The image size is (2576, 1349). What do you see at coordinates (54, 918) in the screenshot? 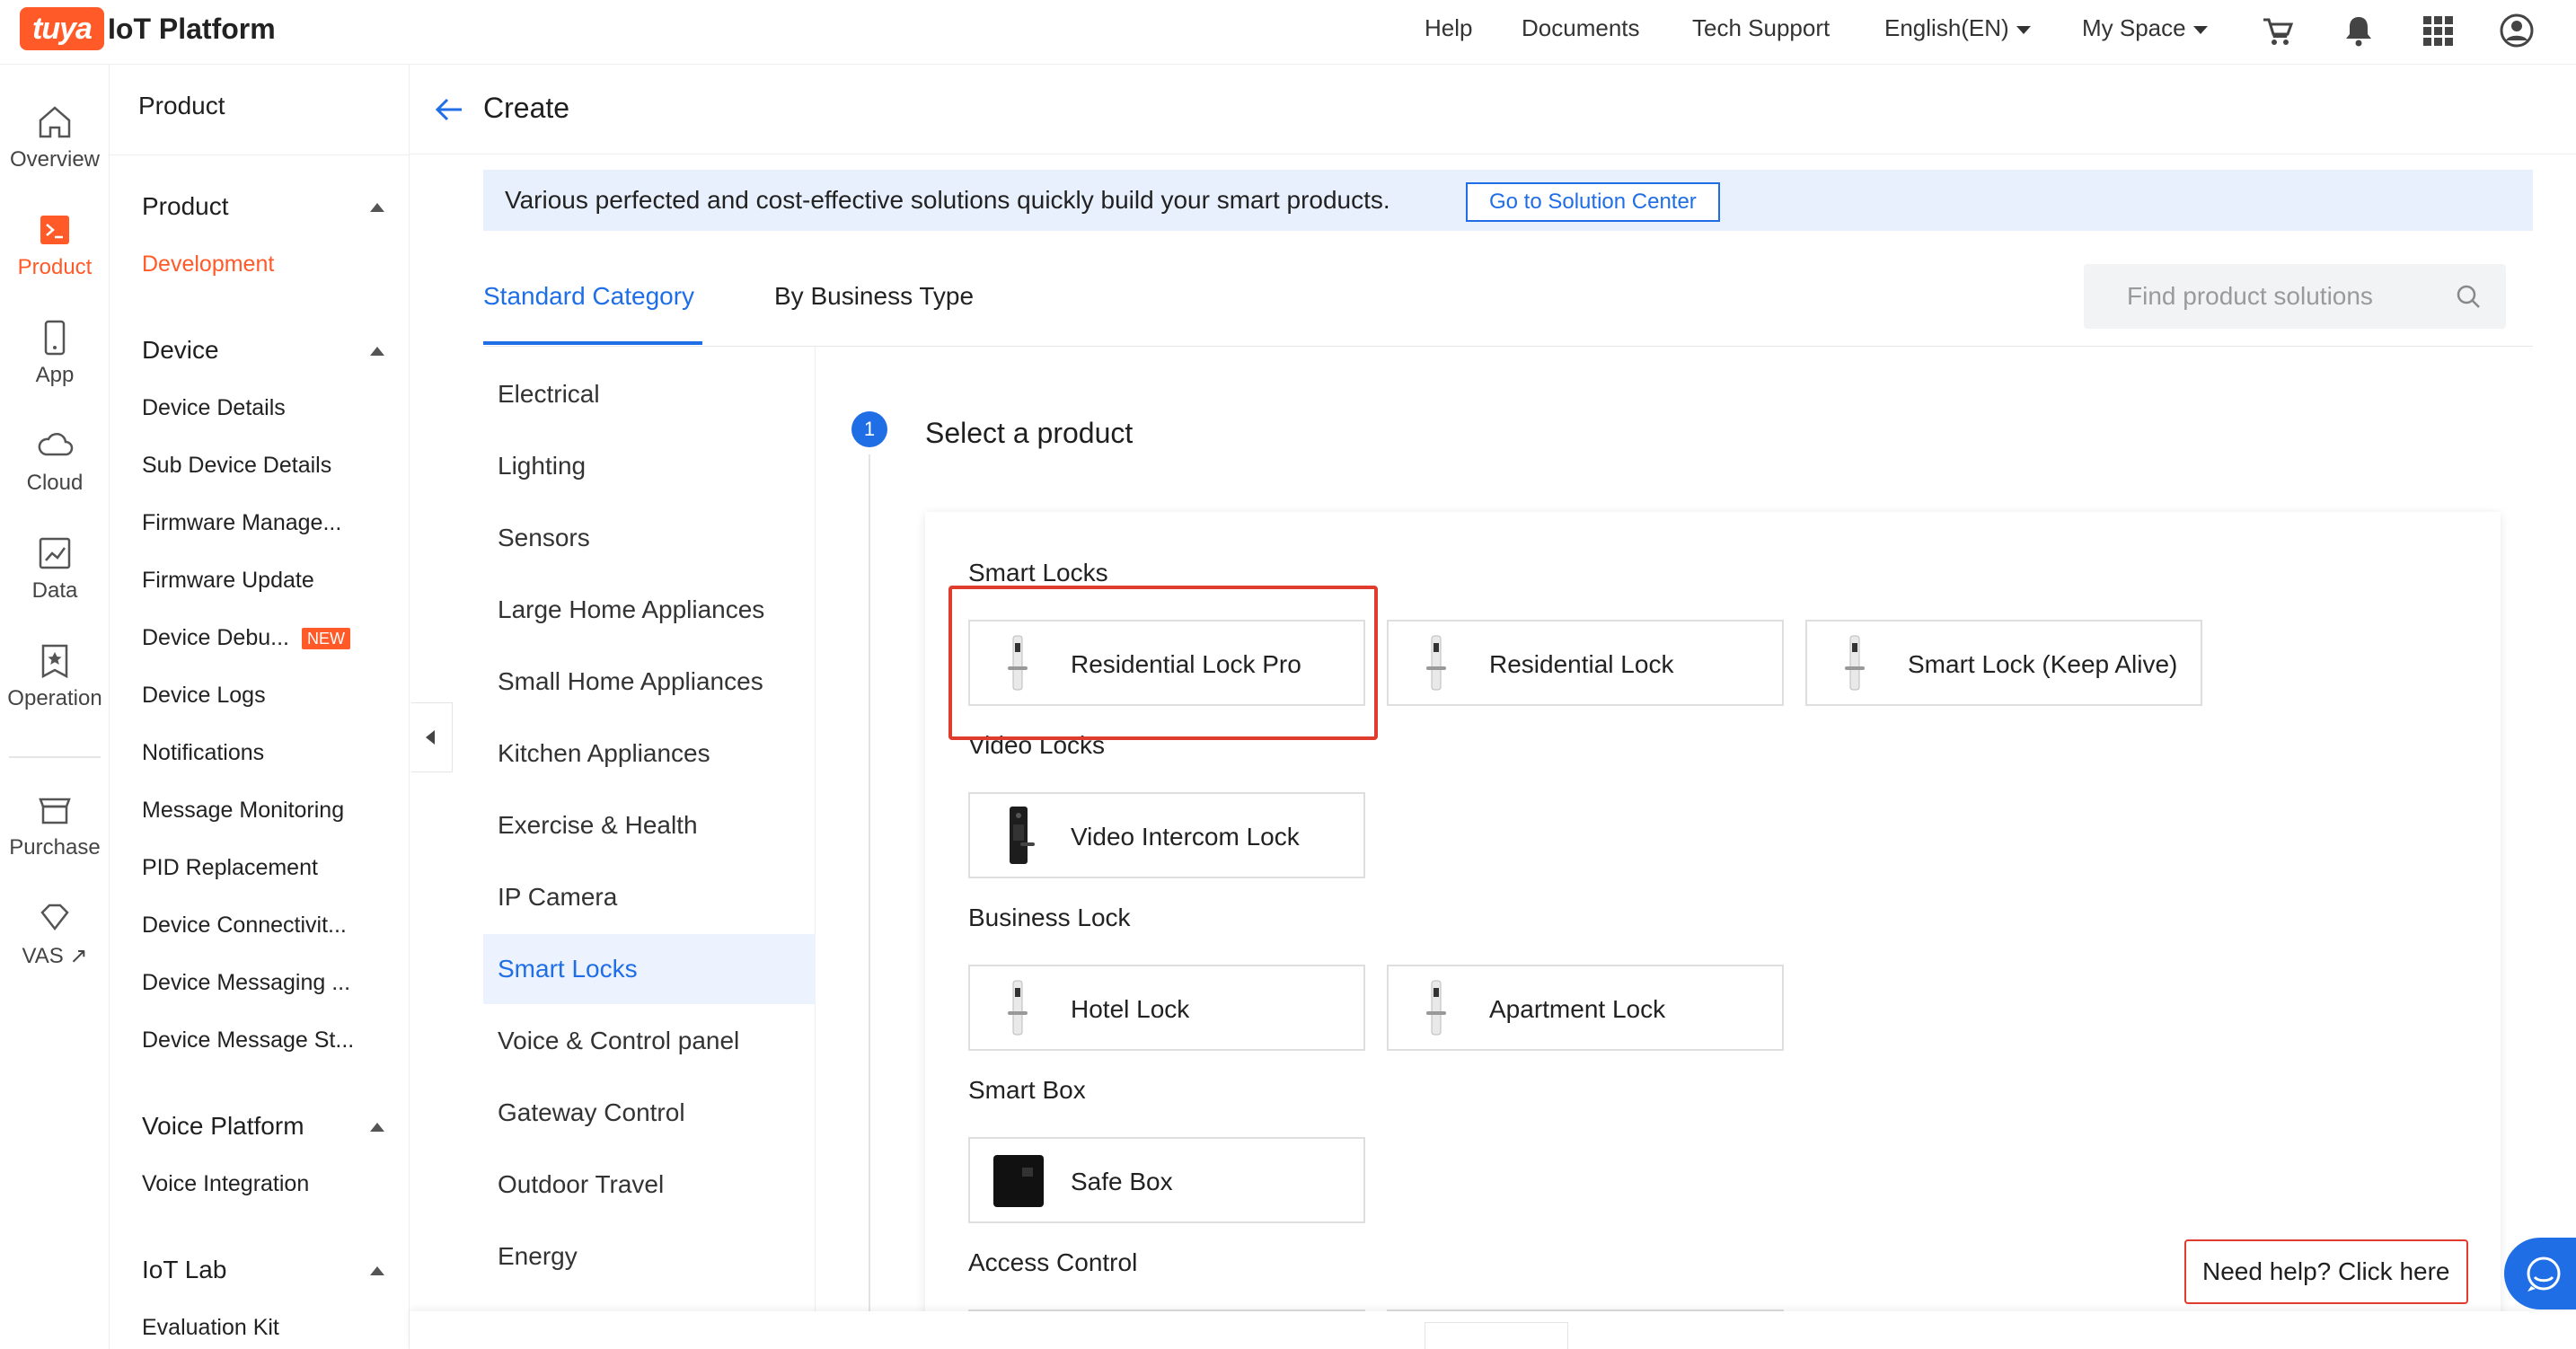
I see `diamond-icon` at bounding box center [54, 918].